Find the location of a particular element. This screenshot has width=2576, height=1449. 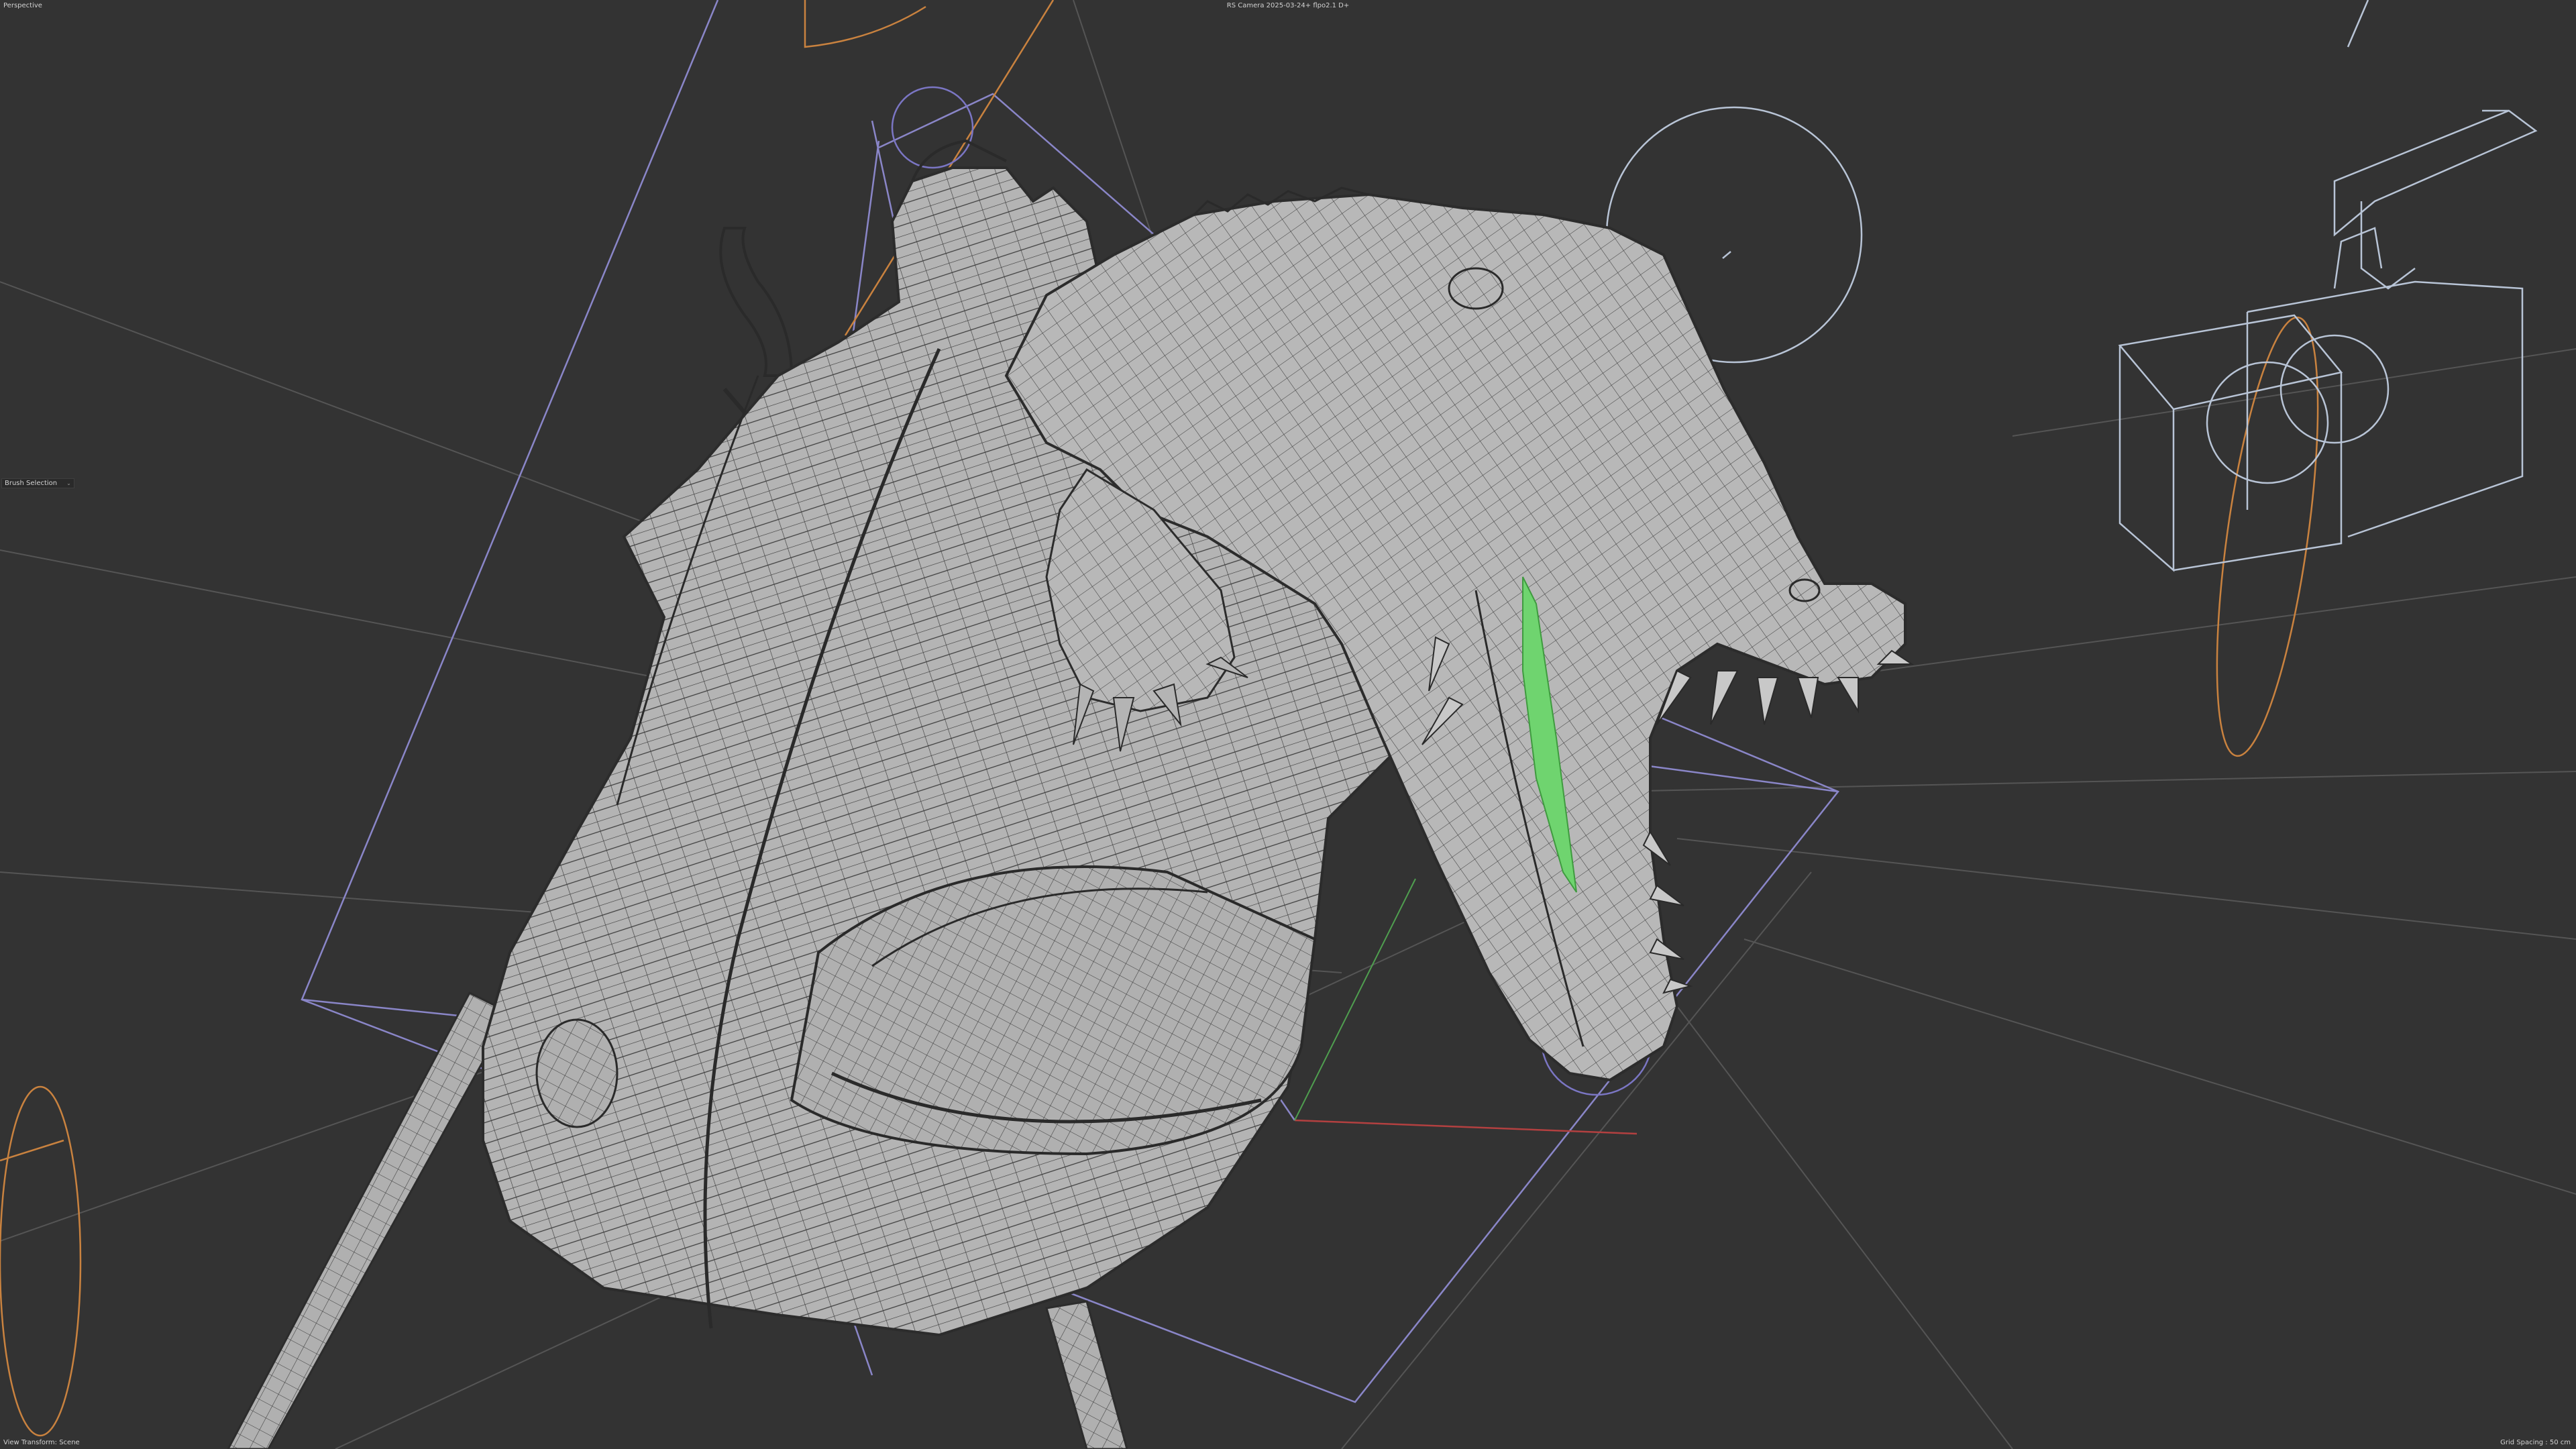

camera-icon is located at coordinates (2328, 286).